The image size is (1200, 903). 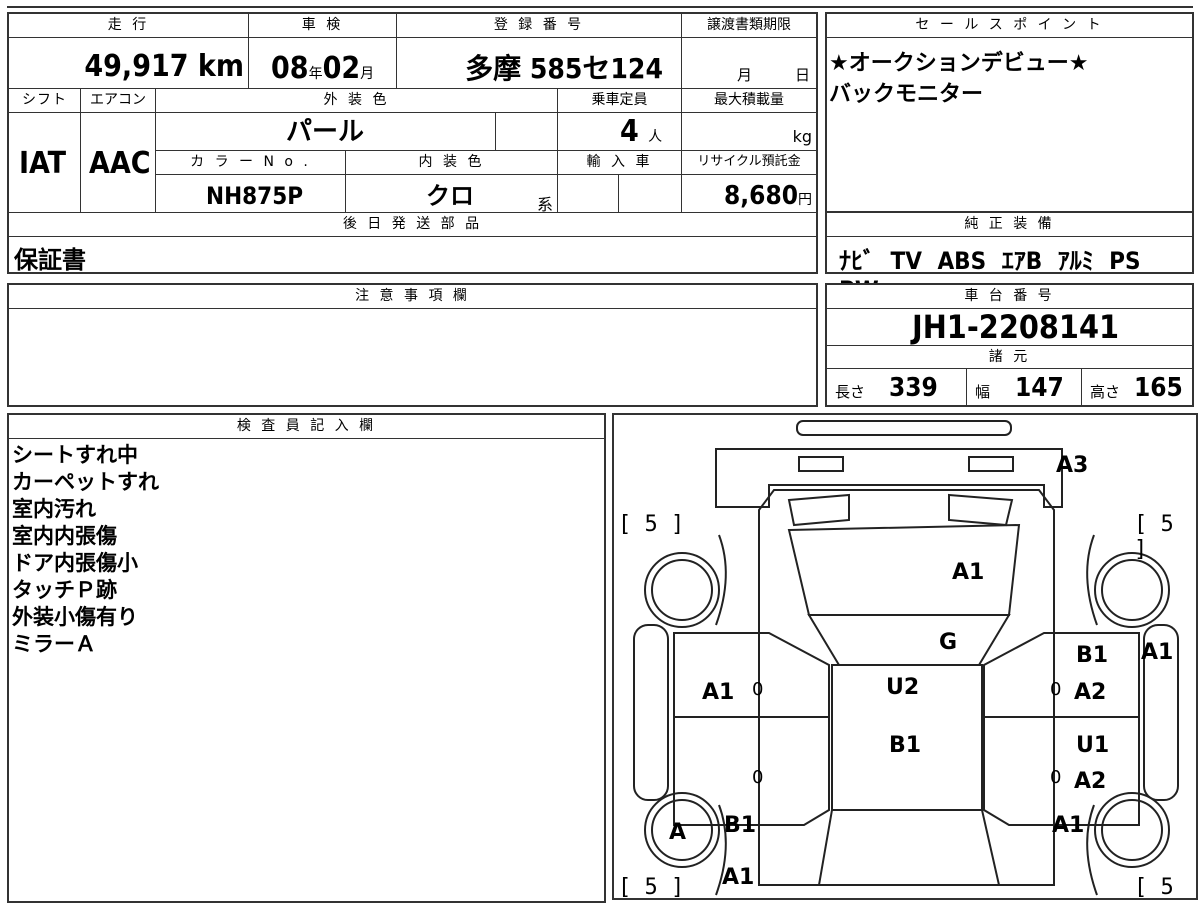 What do you see at coordinates (1068, 825) in the screenshot?
I see `mark-right-front-fender: A1` at bounding box center [1068, 825].